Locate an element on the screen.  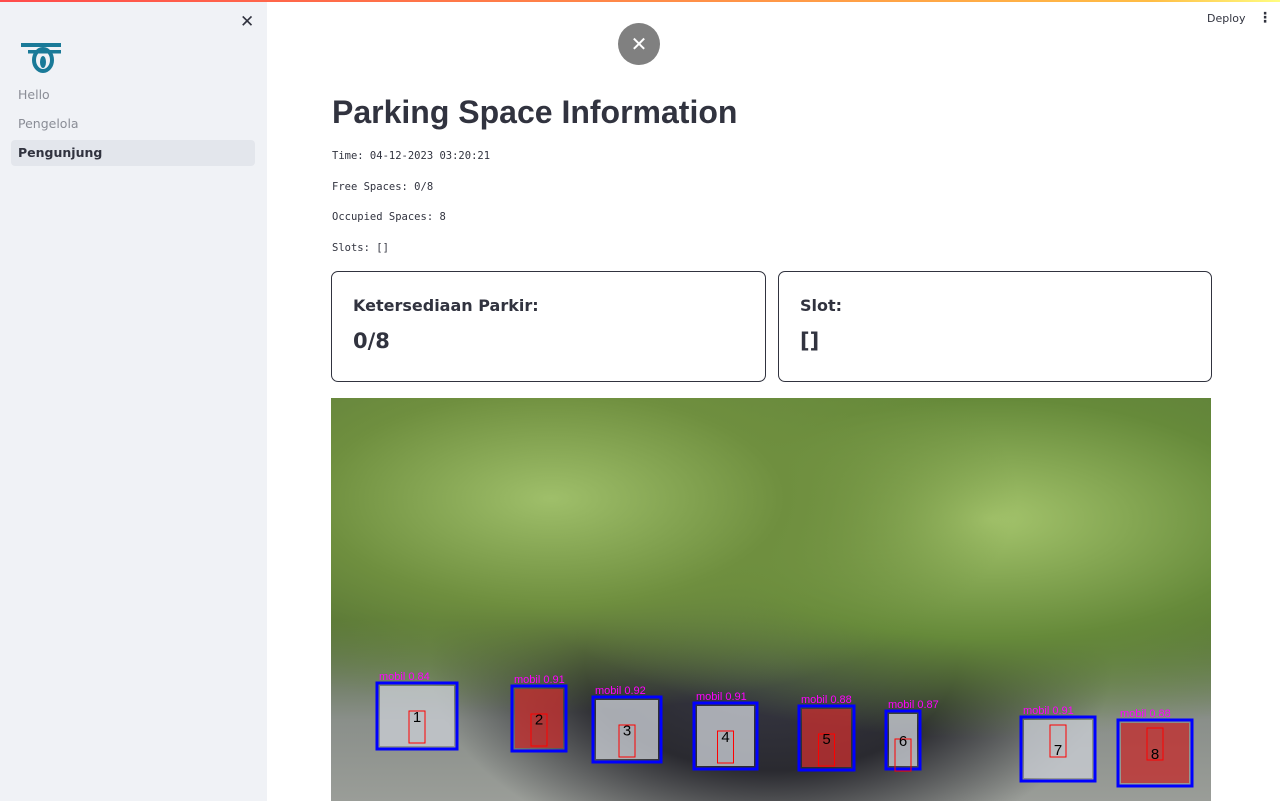
card-title: Slot: is located at coordinates (821, 305).